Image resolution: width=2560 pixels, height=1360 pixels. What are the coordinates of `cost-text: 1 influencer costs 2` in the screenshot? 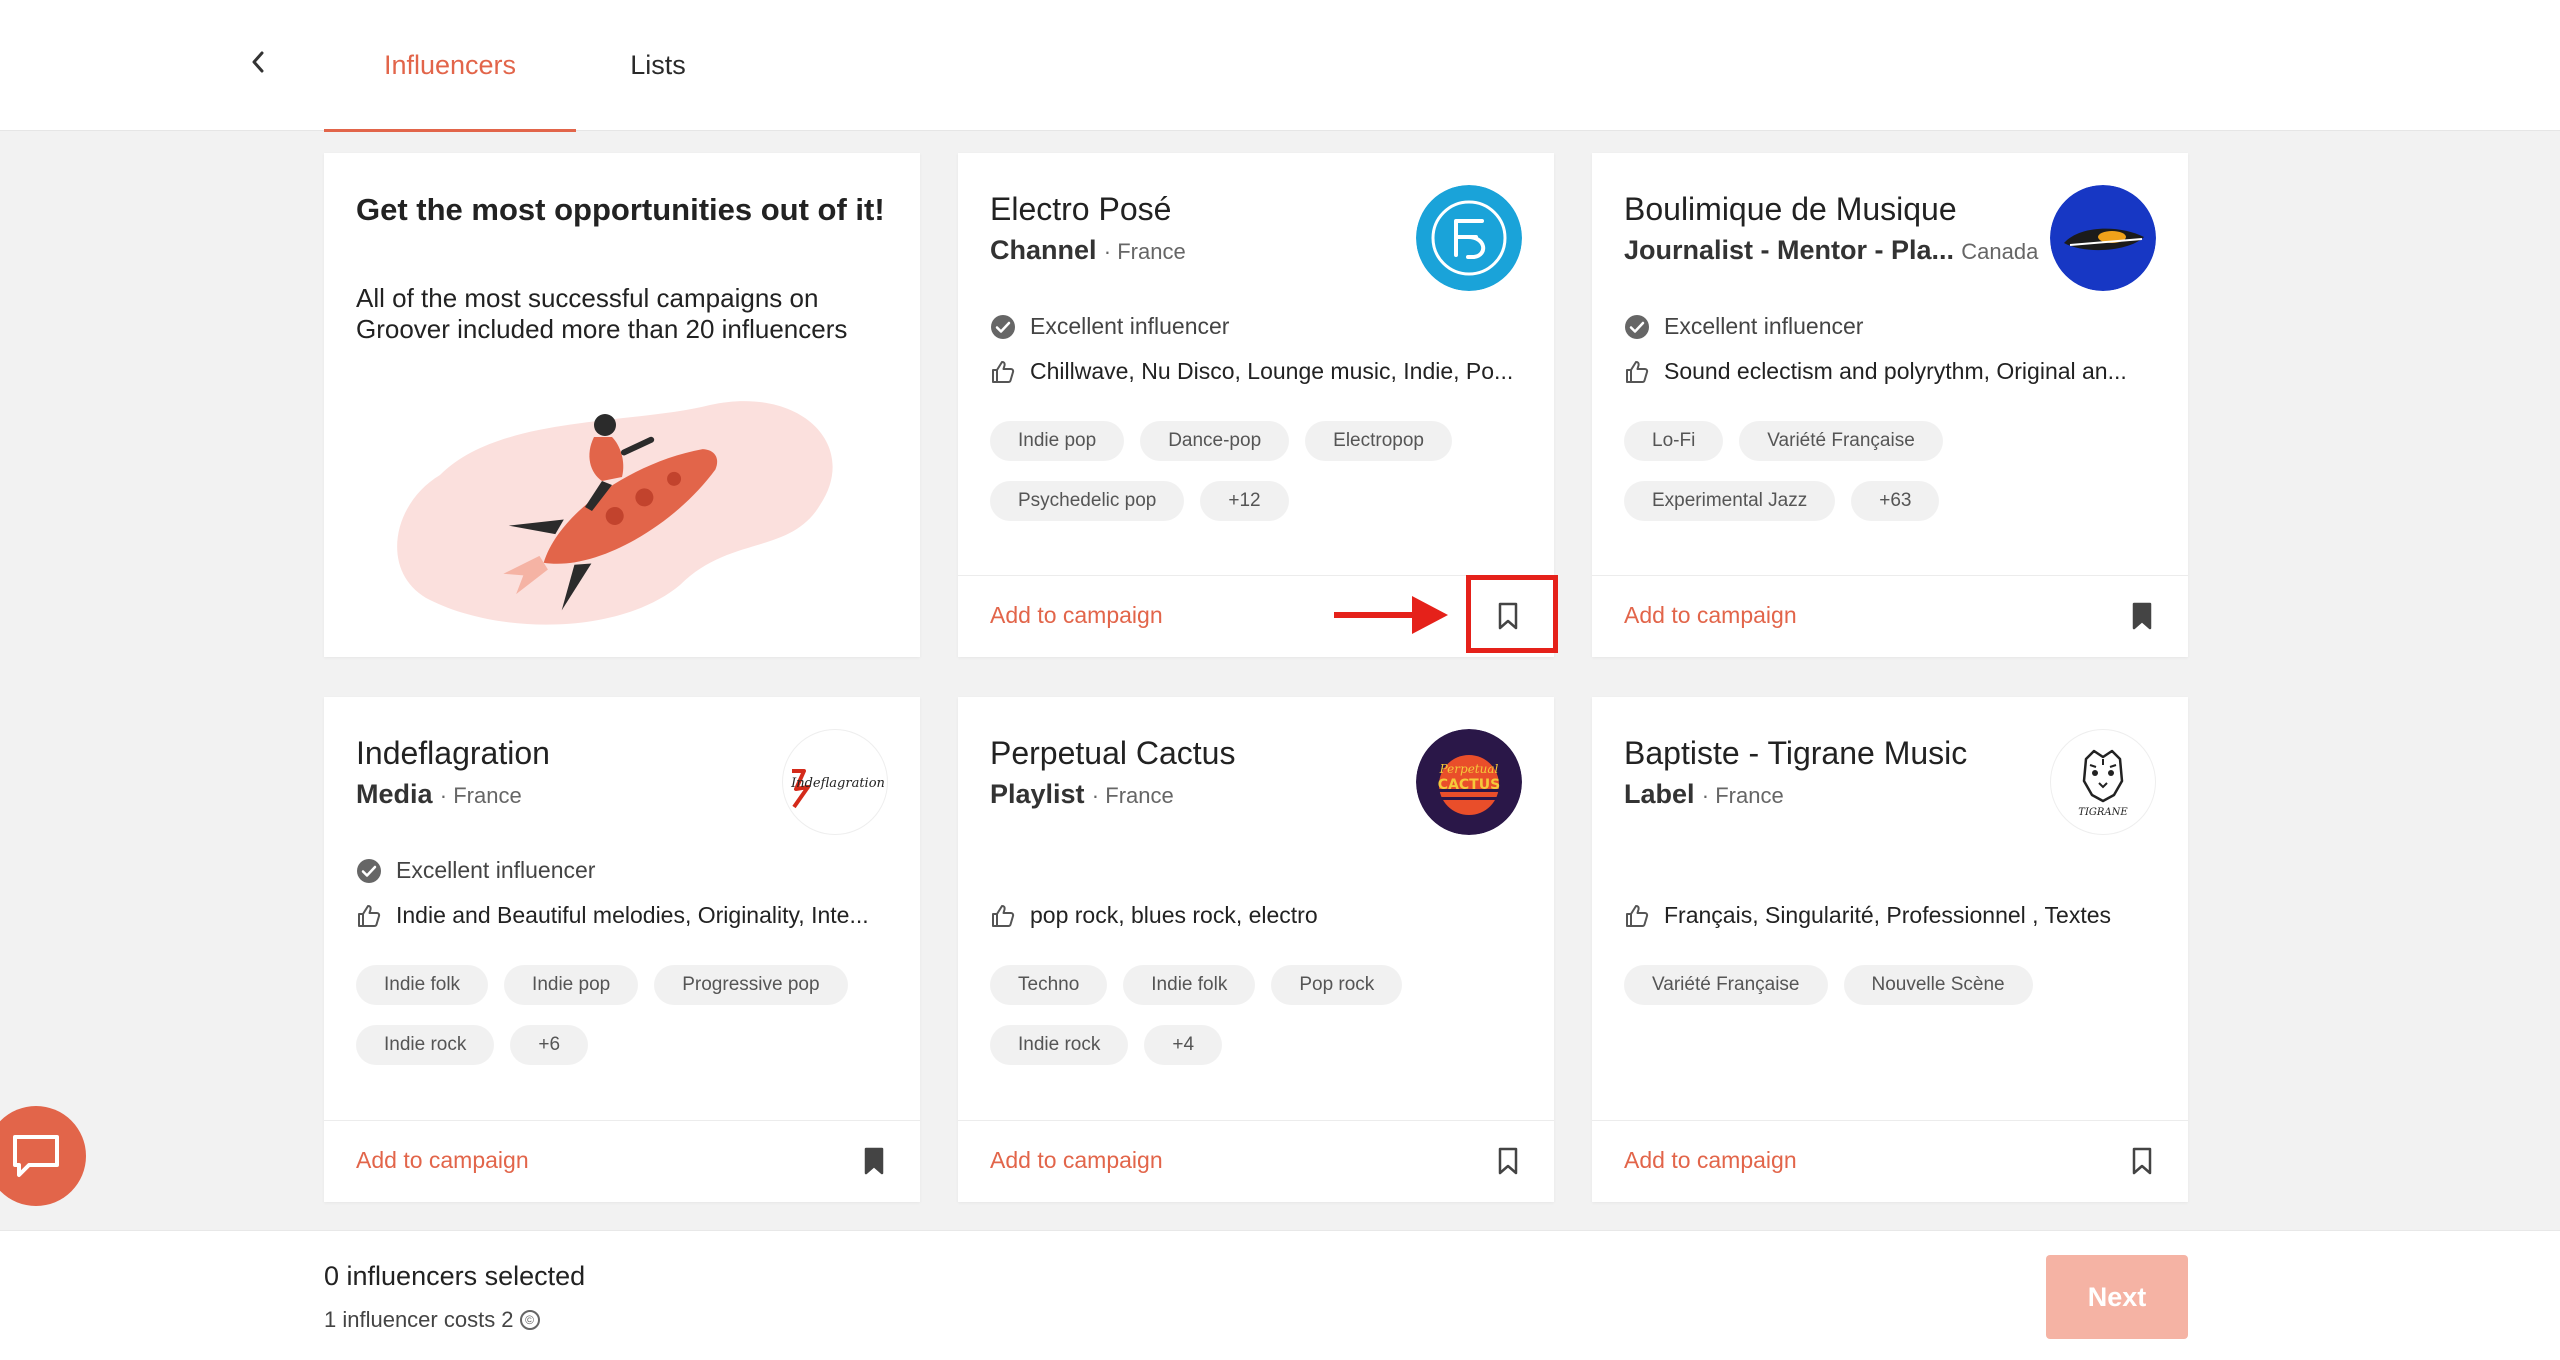 It's located at (419, 1319).